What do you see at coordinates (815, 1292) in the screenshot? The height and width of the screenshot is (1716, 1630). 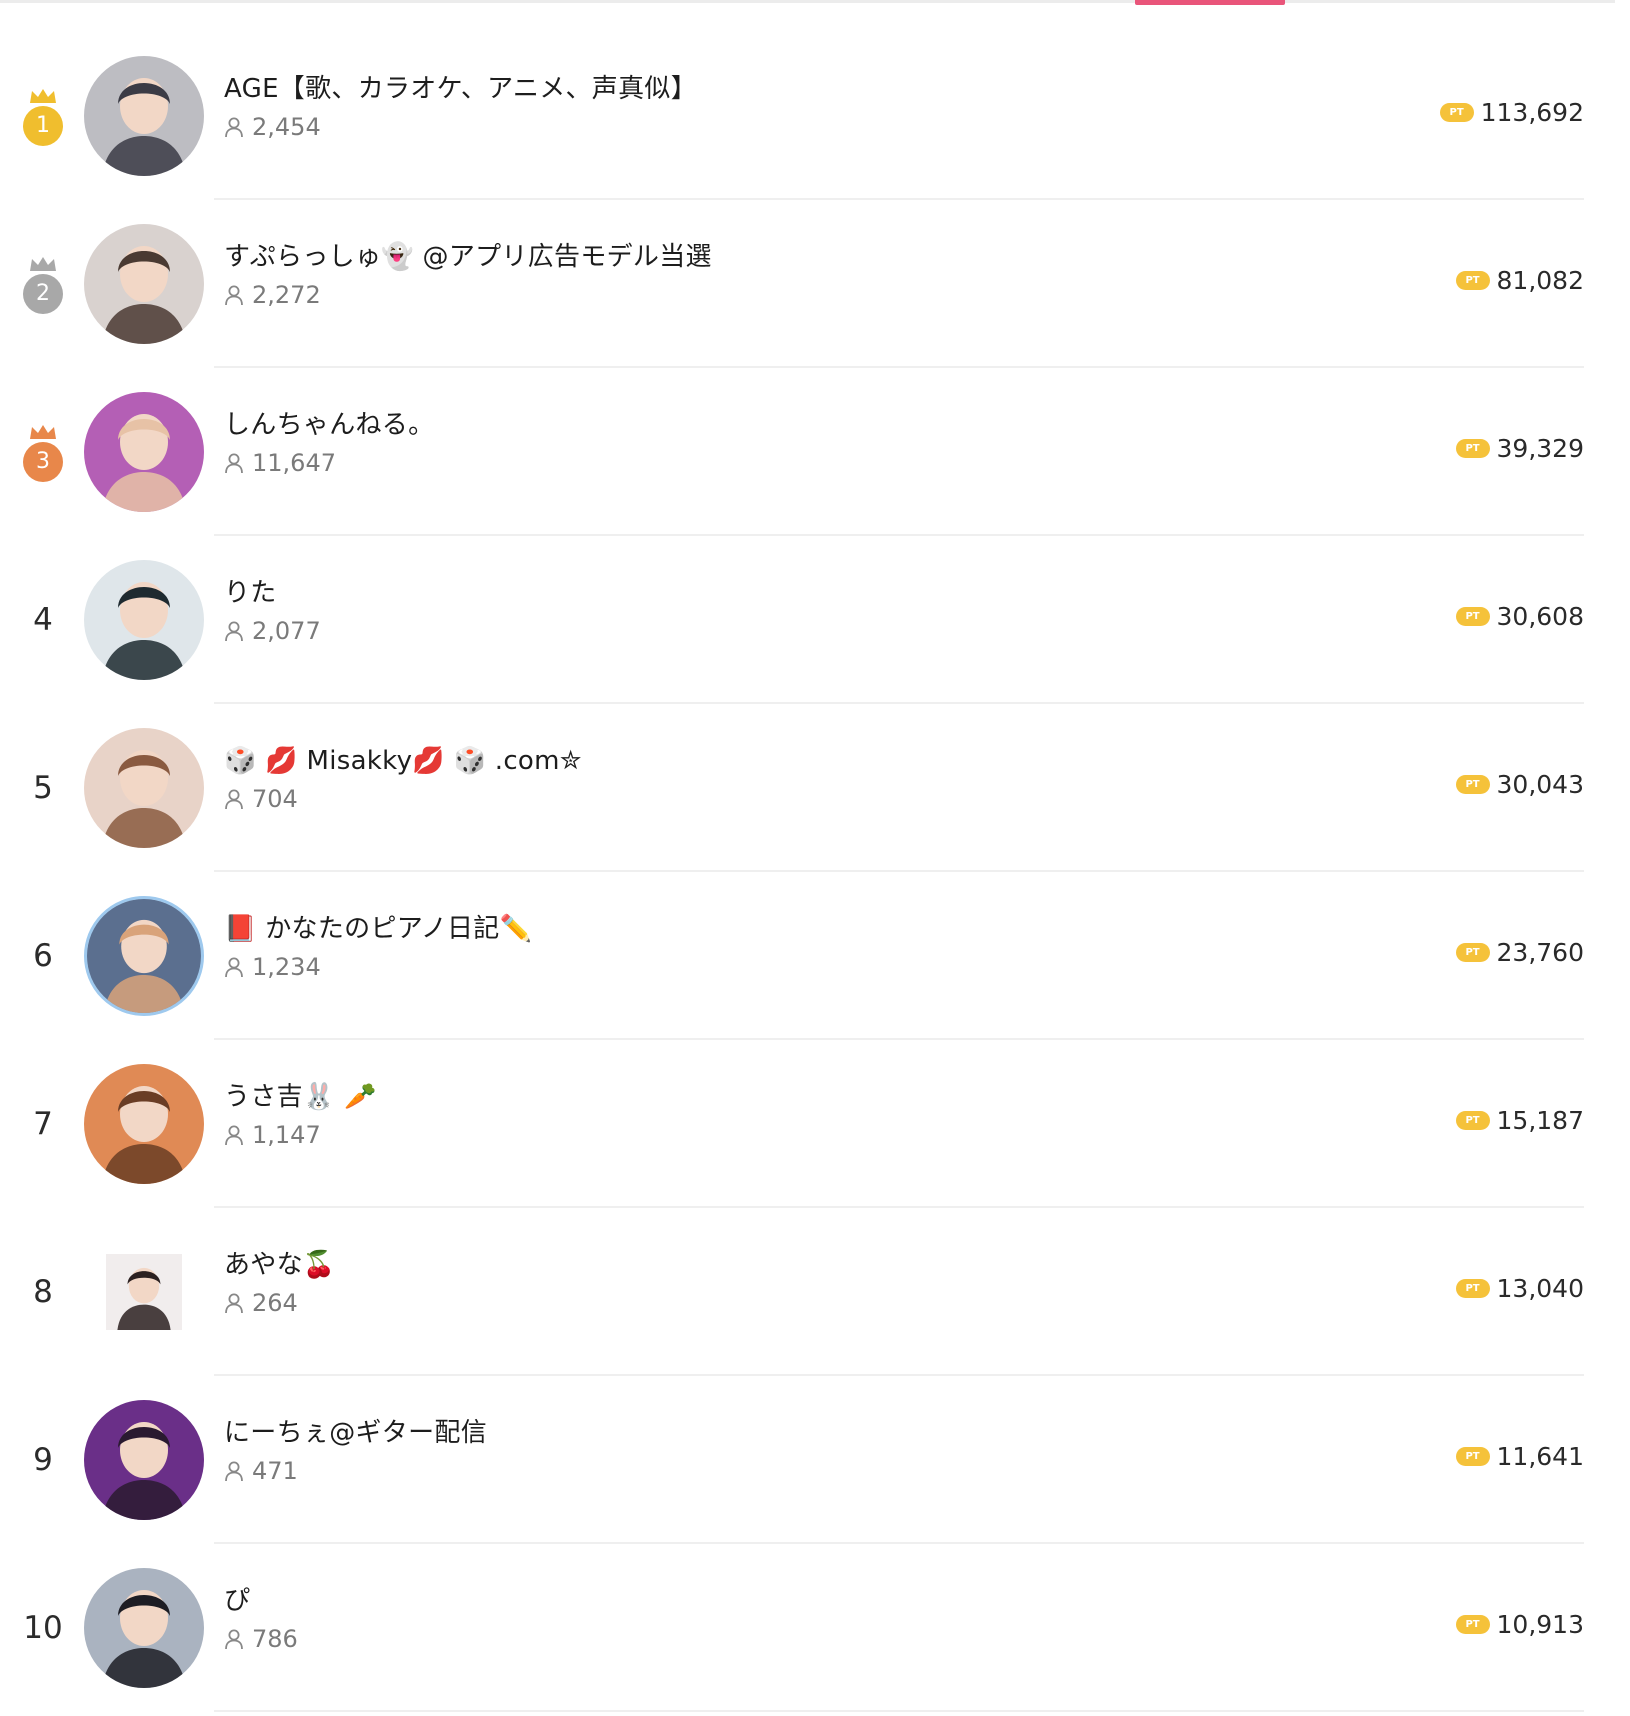 I see `ranking-row: 8 あやな🍒 264 PT 13,040` at bounding box center [815, 1292].